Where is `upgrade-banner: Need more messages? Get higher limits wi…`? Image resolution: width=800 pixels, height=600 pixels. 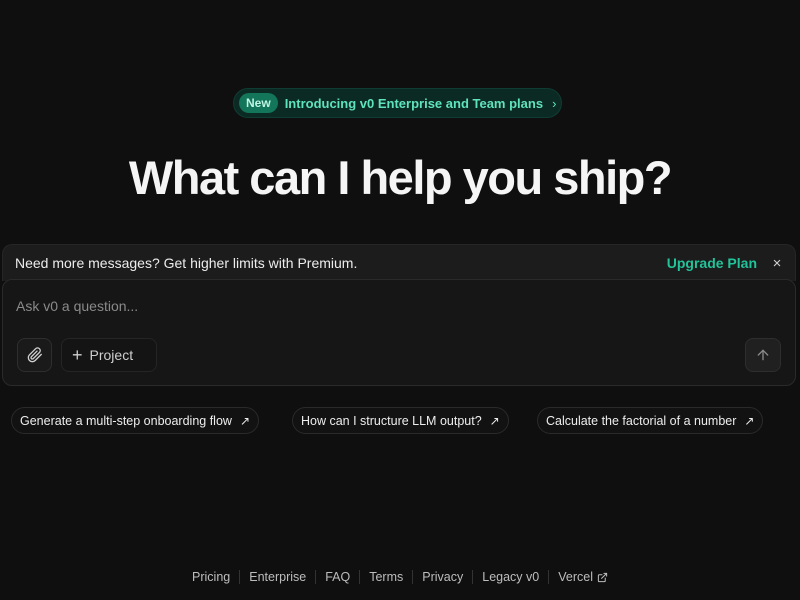 upgrade-banner: Need more messages? Get higher limits wi… is located at coordinates (399, 262).